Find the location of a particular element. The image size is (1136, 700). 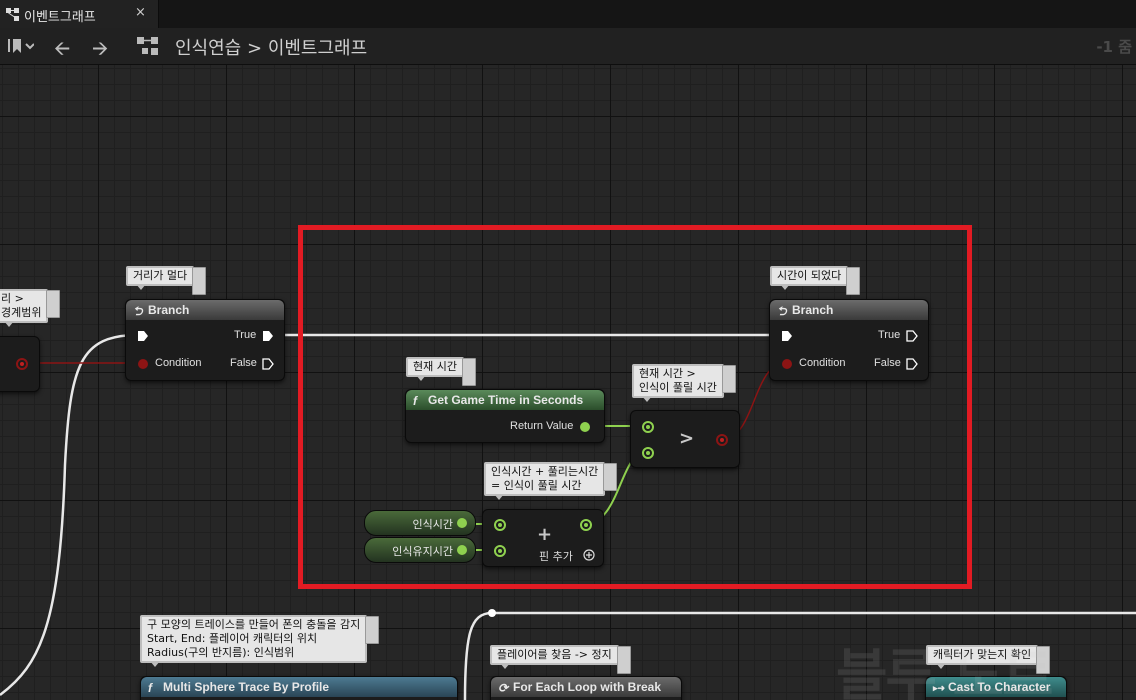

breadcrumb: 인식연습 > 이벤트그래프 is located at coordinates (271, 47).